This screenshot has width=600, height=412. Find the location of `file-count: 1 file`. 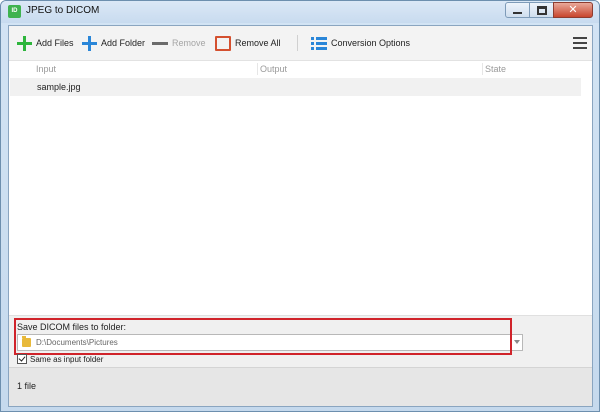

file-count: 1 file is located at coordinates (27, 386).